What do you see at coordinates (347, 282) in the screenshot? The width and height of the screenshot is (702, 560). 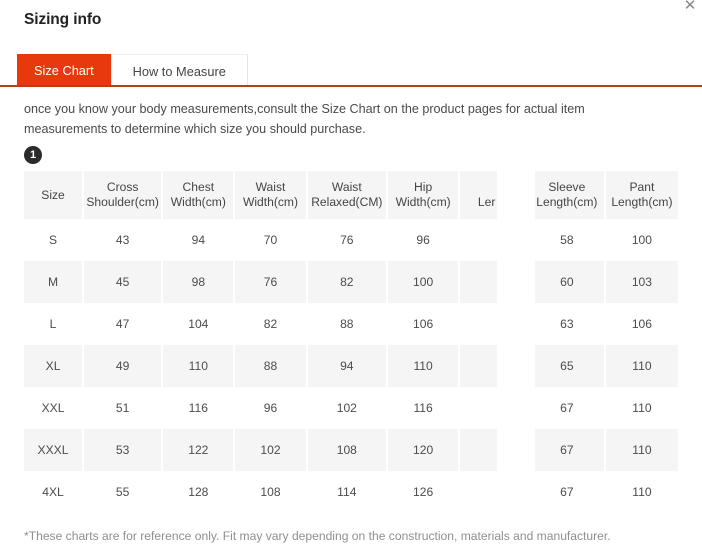 I see `cell-waist-relaxed: 82` at bounding box center [347, 282].